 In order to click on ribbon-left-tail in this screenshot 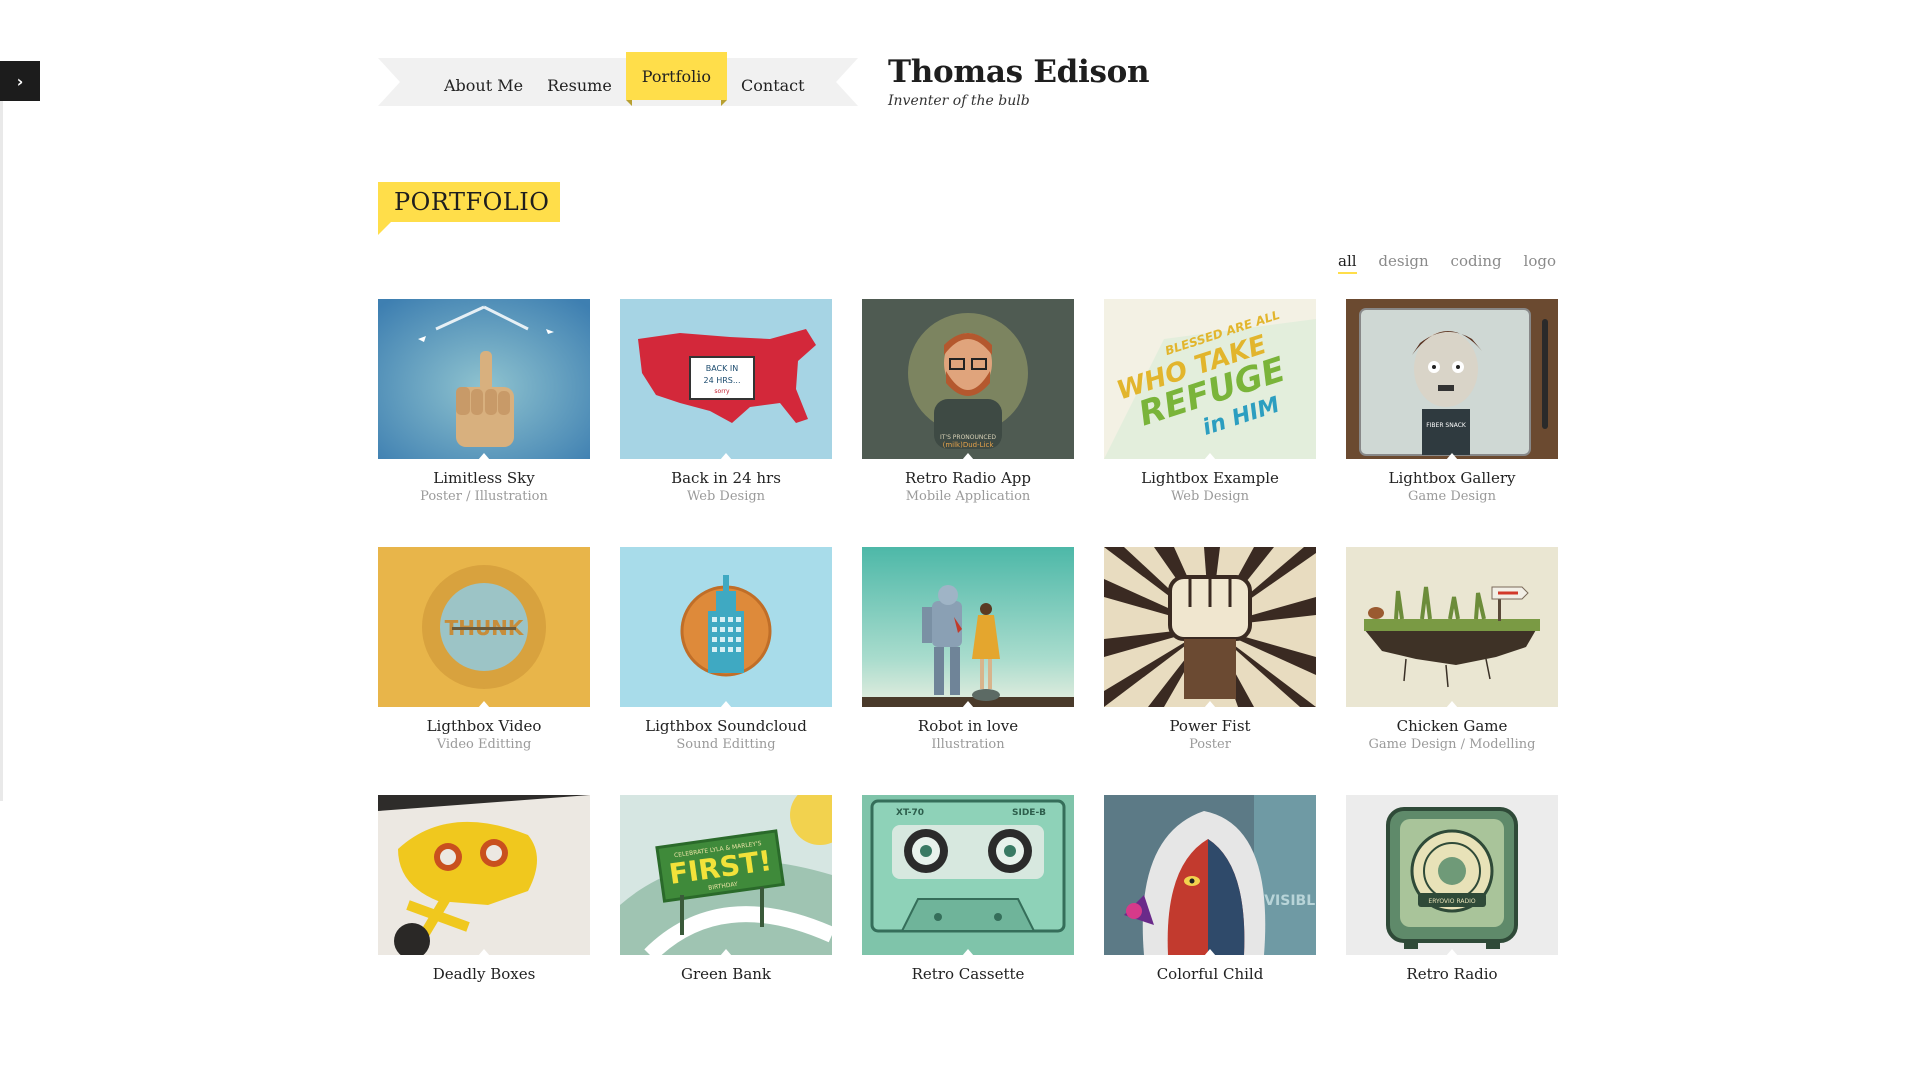, I will do `click(389, 82)`.